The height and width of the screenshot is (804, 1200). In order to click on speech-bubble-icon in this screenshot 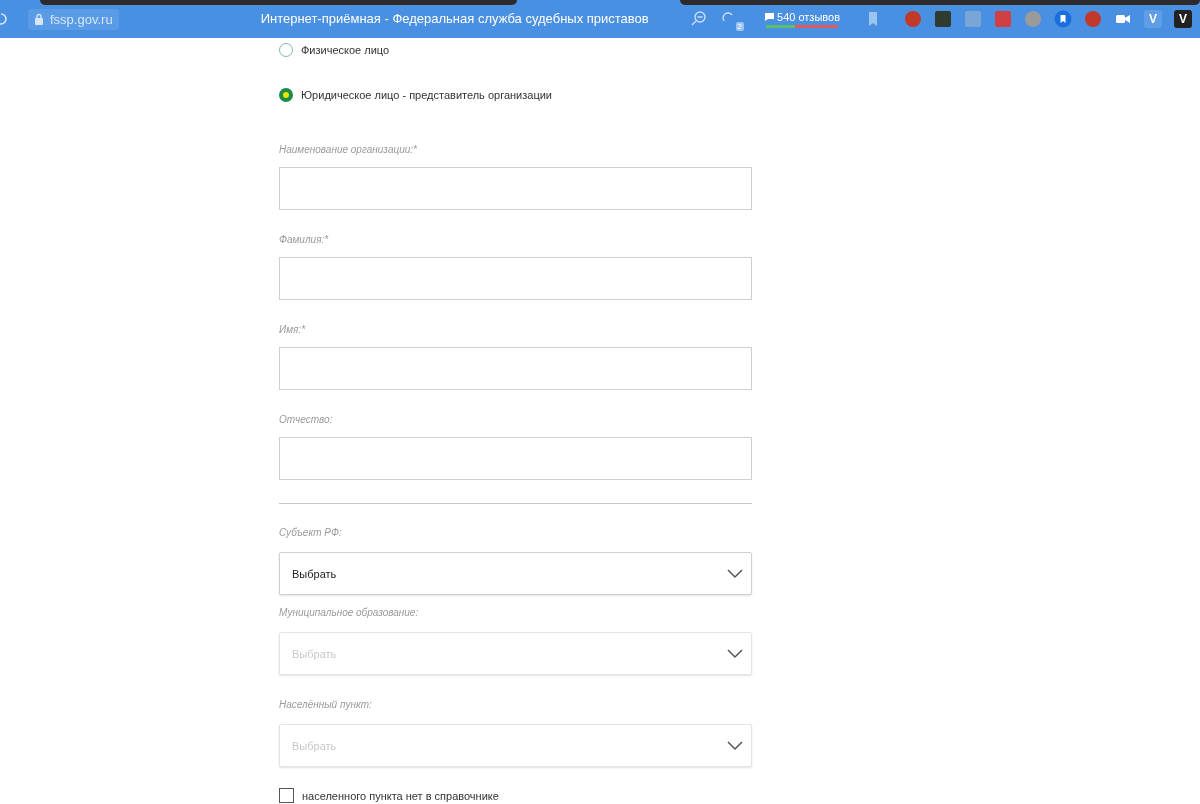, I will do `click(770, 16)`.